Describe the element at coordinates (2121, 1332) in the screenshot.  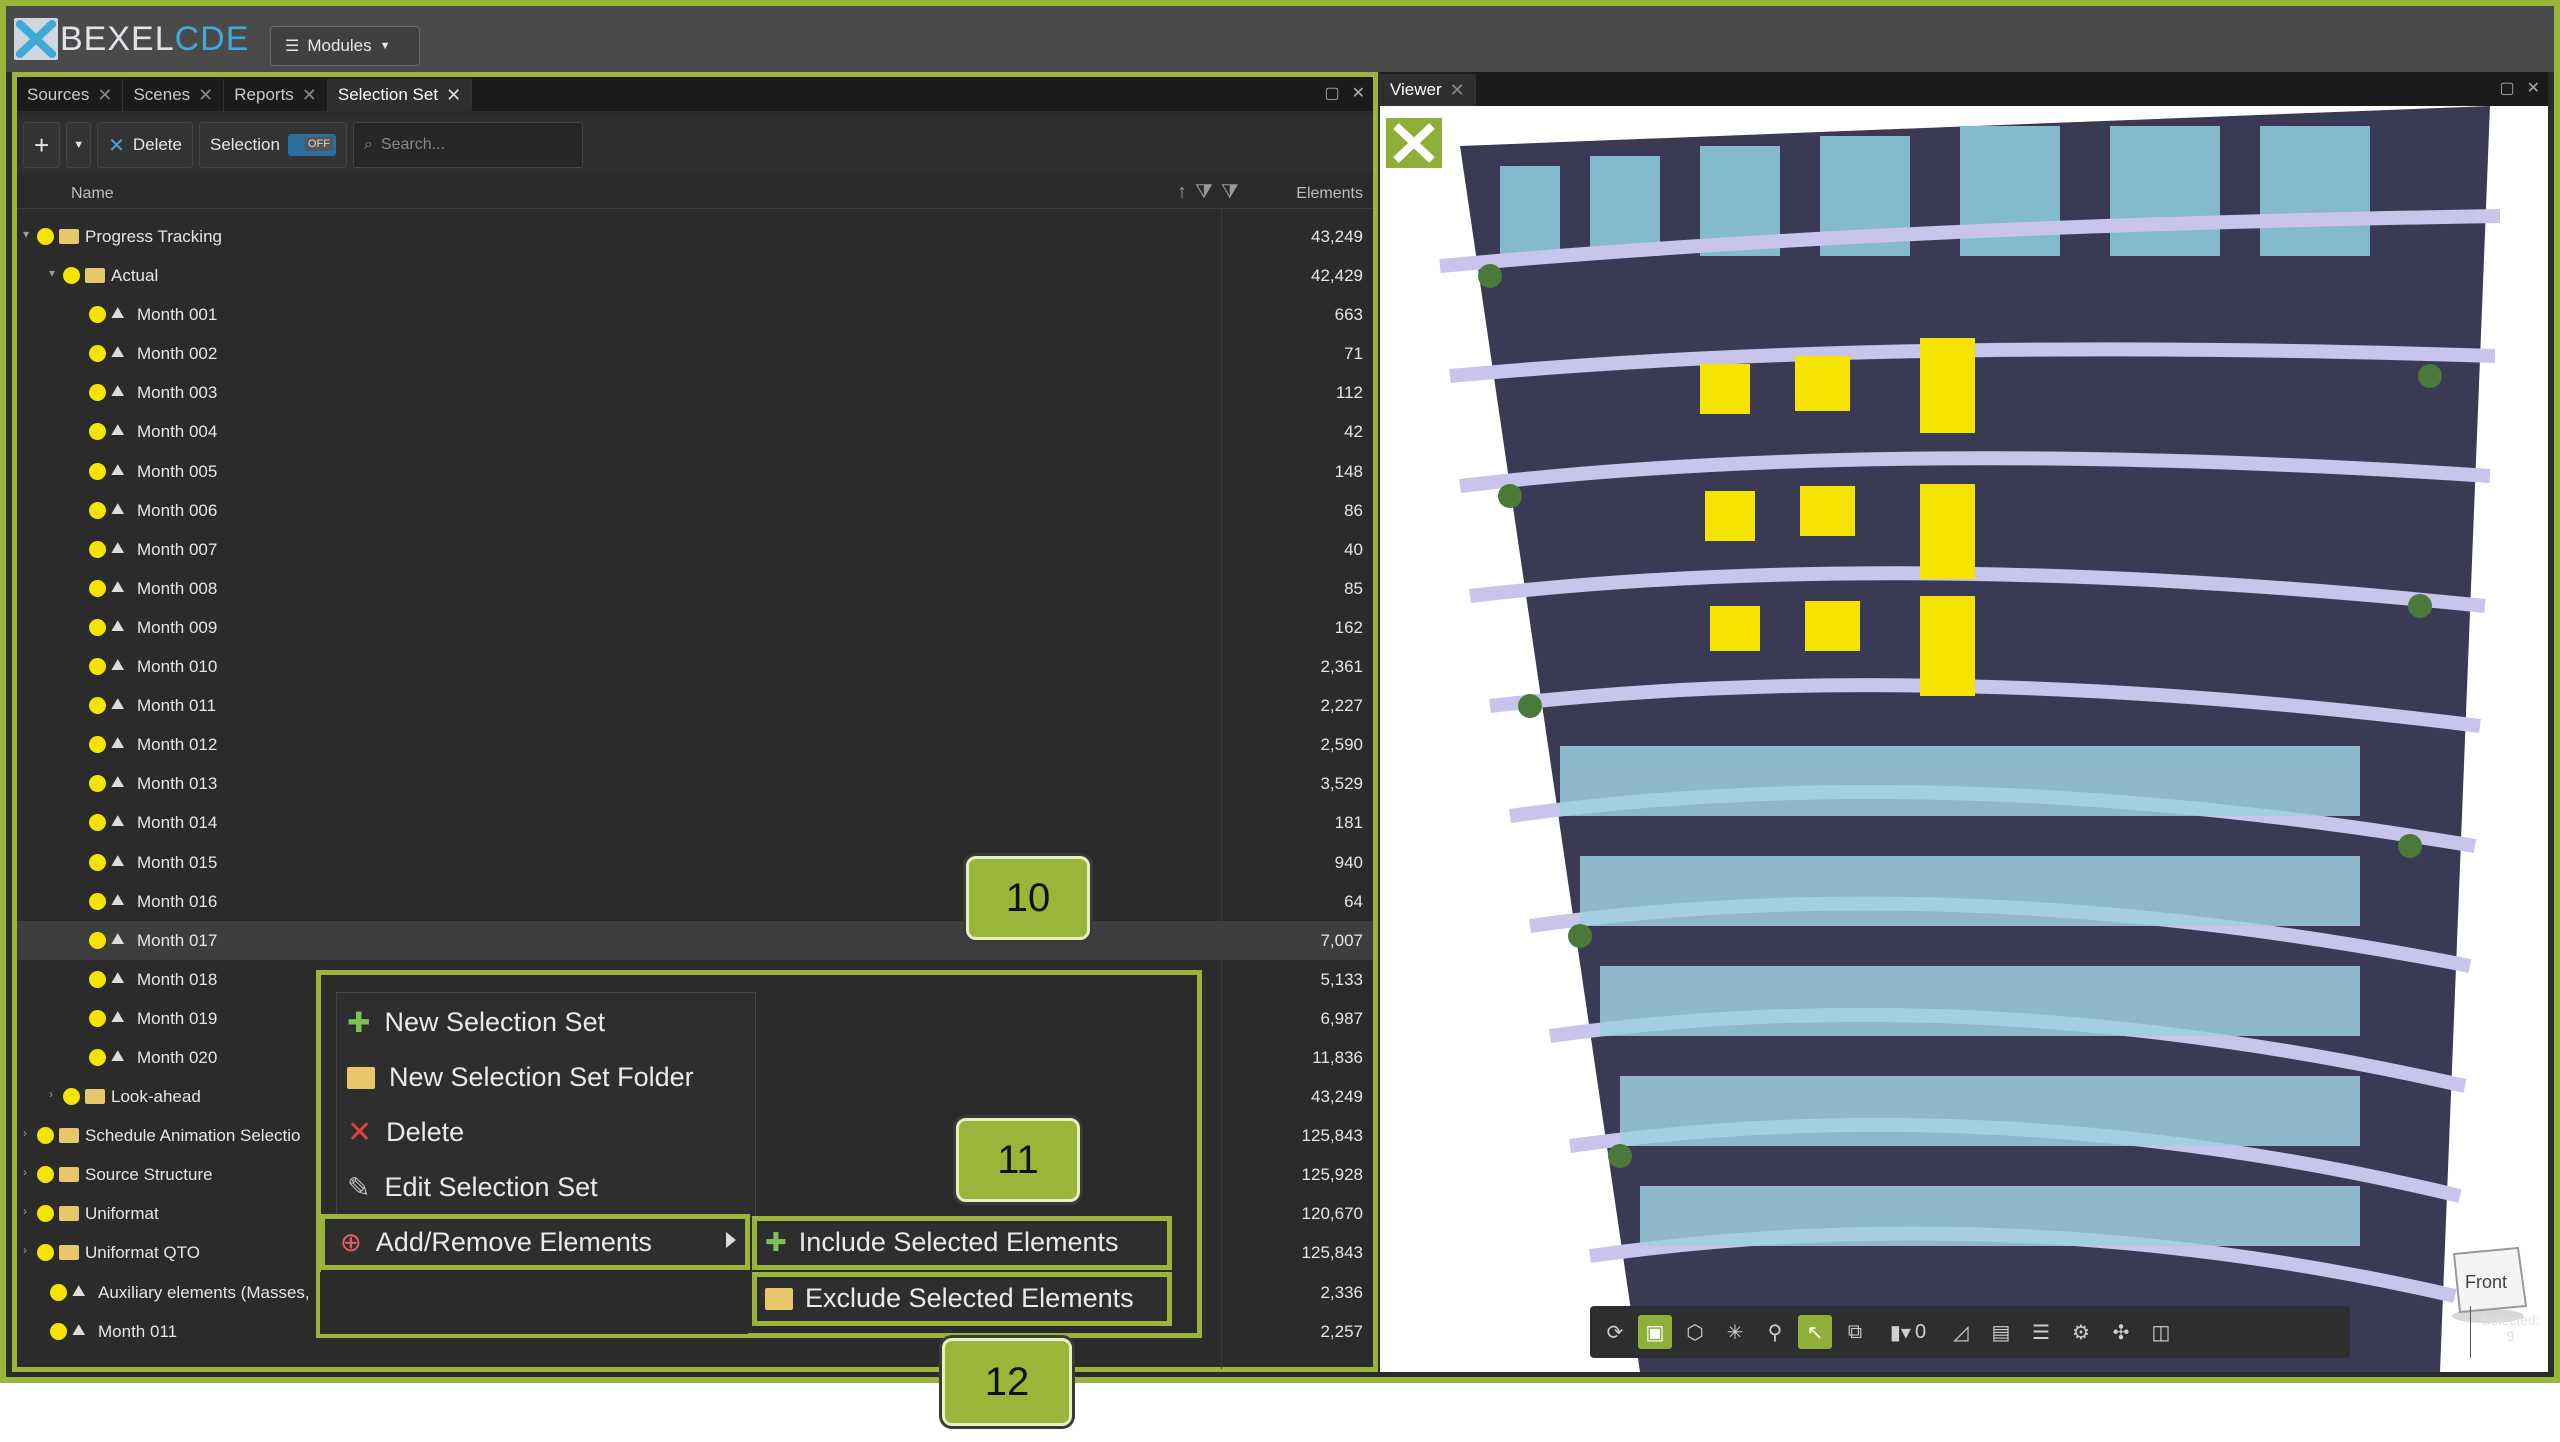
I see `explode-icon: ✣` at that location.